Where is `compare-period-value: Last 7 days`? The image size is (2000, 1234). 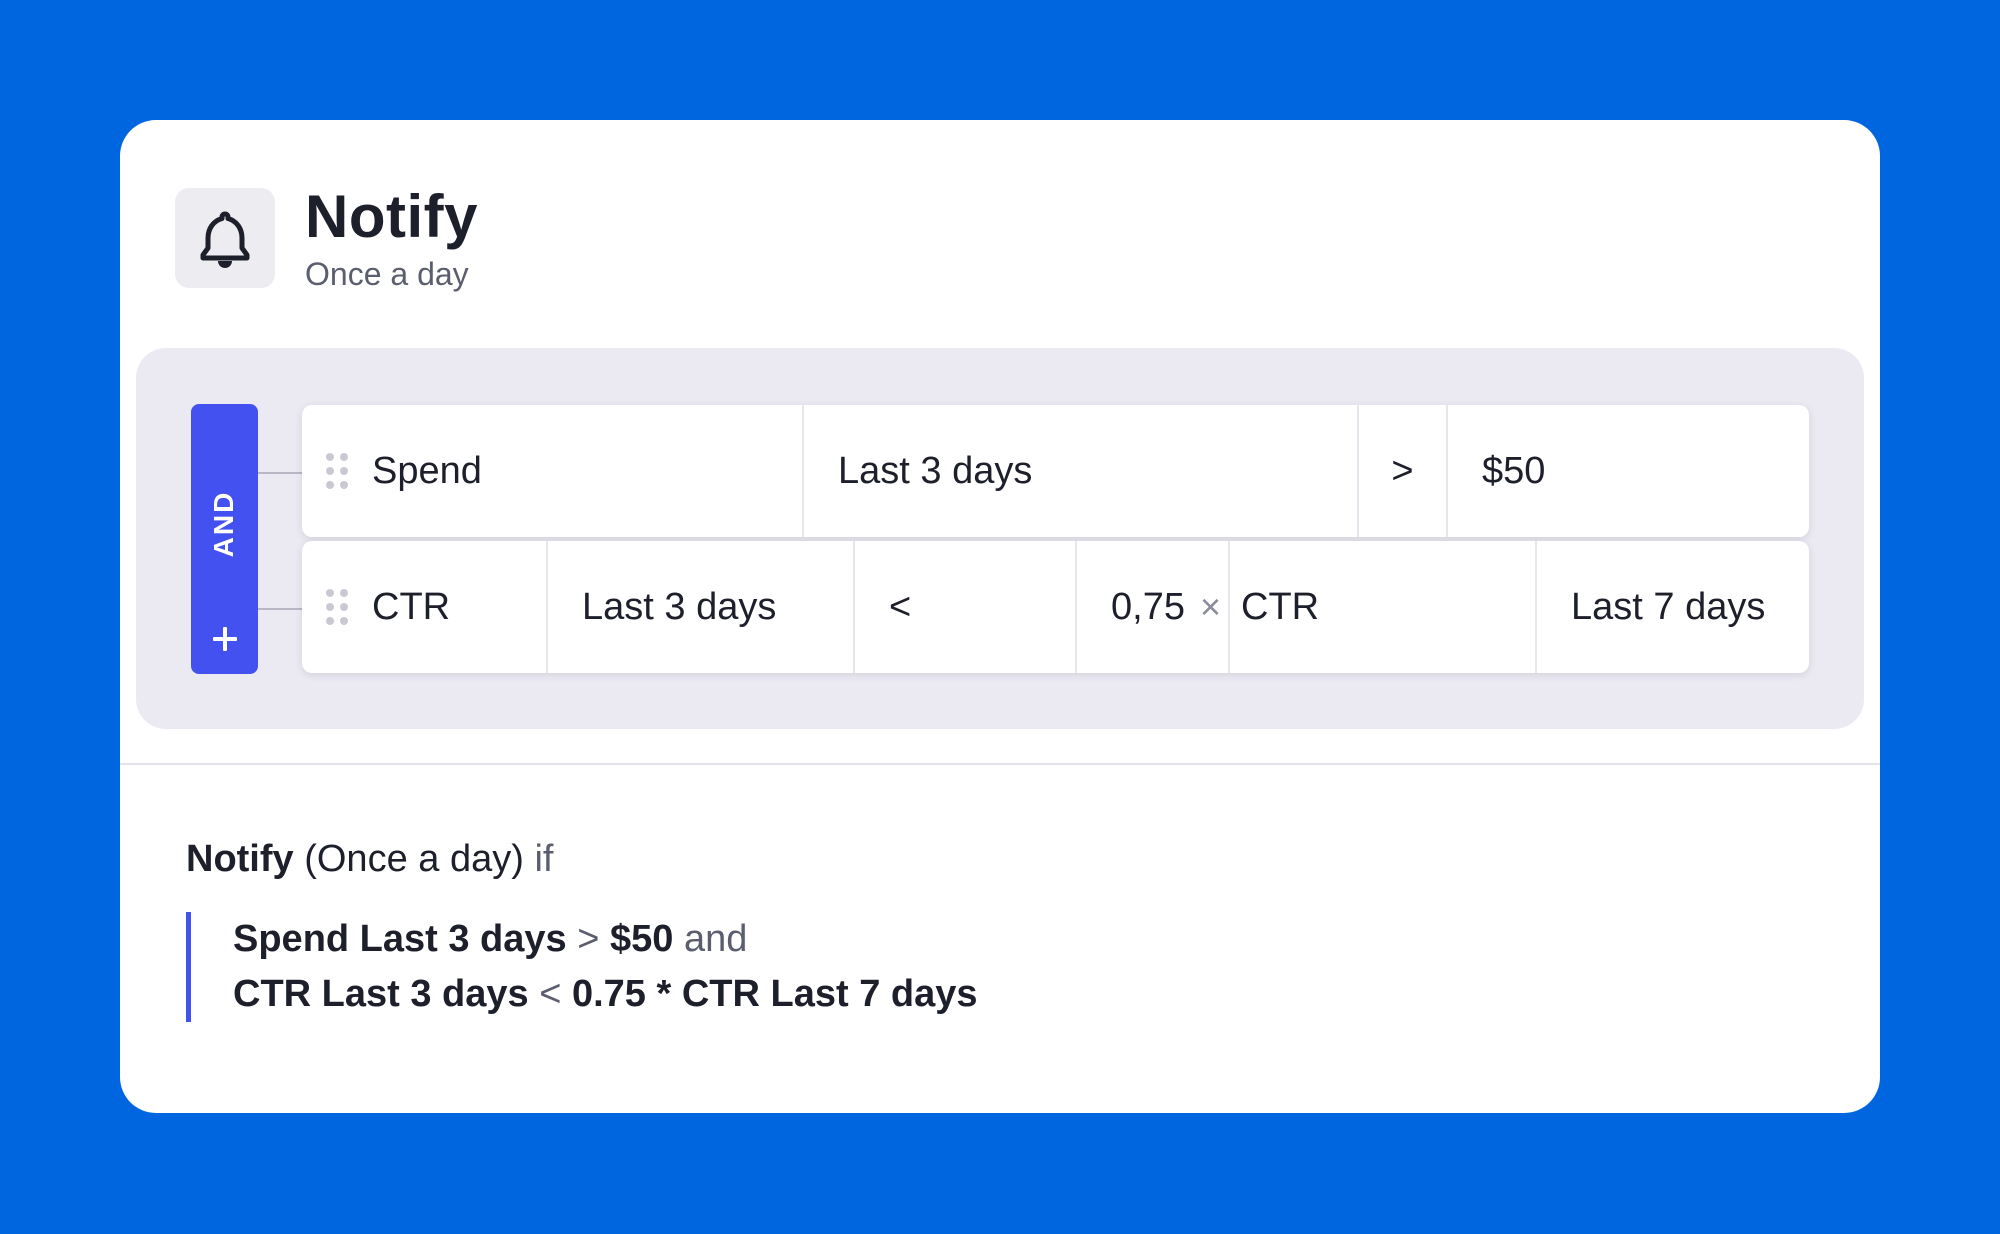 compare-period-value: Last 7 days is located at coordinates (1668, 606).